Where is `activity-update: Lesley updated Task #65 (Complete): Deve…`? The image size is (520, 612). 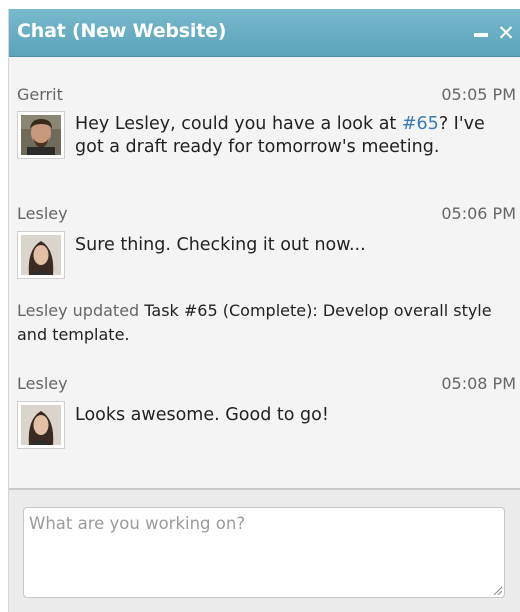 activity-update: Lesley updated Task #65 (Complete): Deve… is located at coordinates (262, 323).